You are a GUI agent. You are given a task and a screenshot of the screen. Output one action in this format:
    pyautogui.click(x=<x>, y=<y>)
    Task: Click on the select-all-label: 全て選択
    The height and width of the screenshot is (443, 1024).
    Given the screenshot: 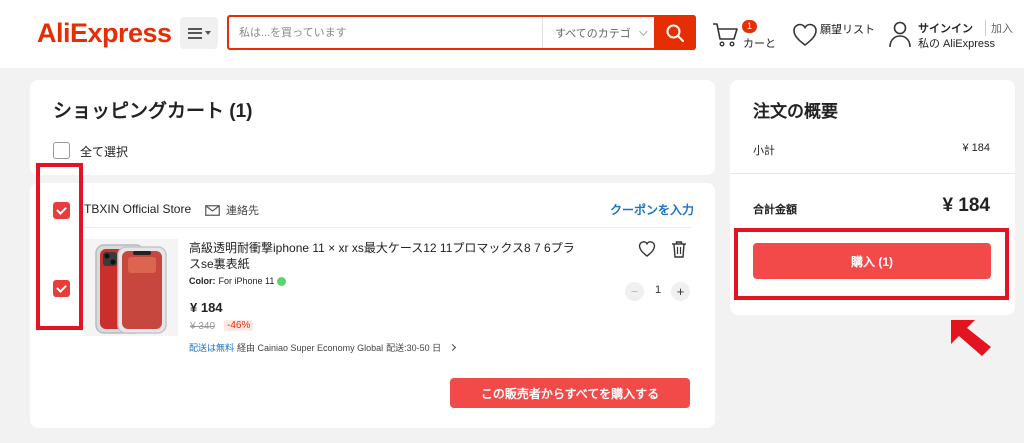 What is the action you would take?
    pyautogui.click(x=104, y=151)
    